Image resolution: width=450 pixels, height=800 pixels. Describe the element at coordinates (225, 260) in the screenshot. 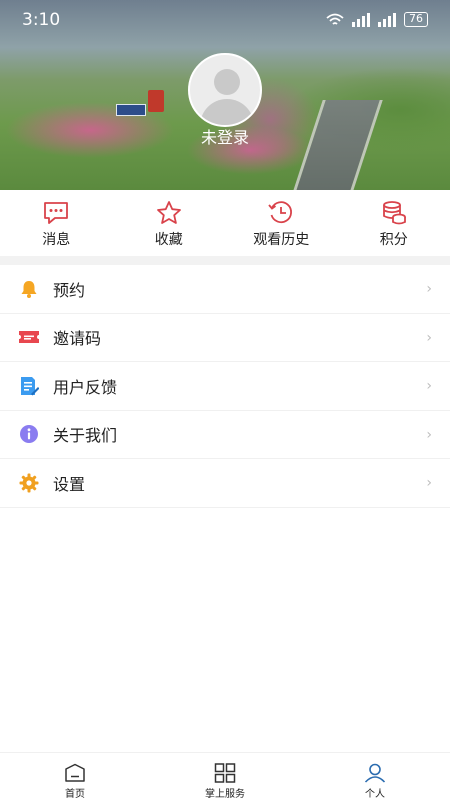

I see `section-divider` at that location.